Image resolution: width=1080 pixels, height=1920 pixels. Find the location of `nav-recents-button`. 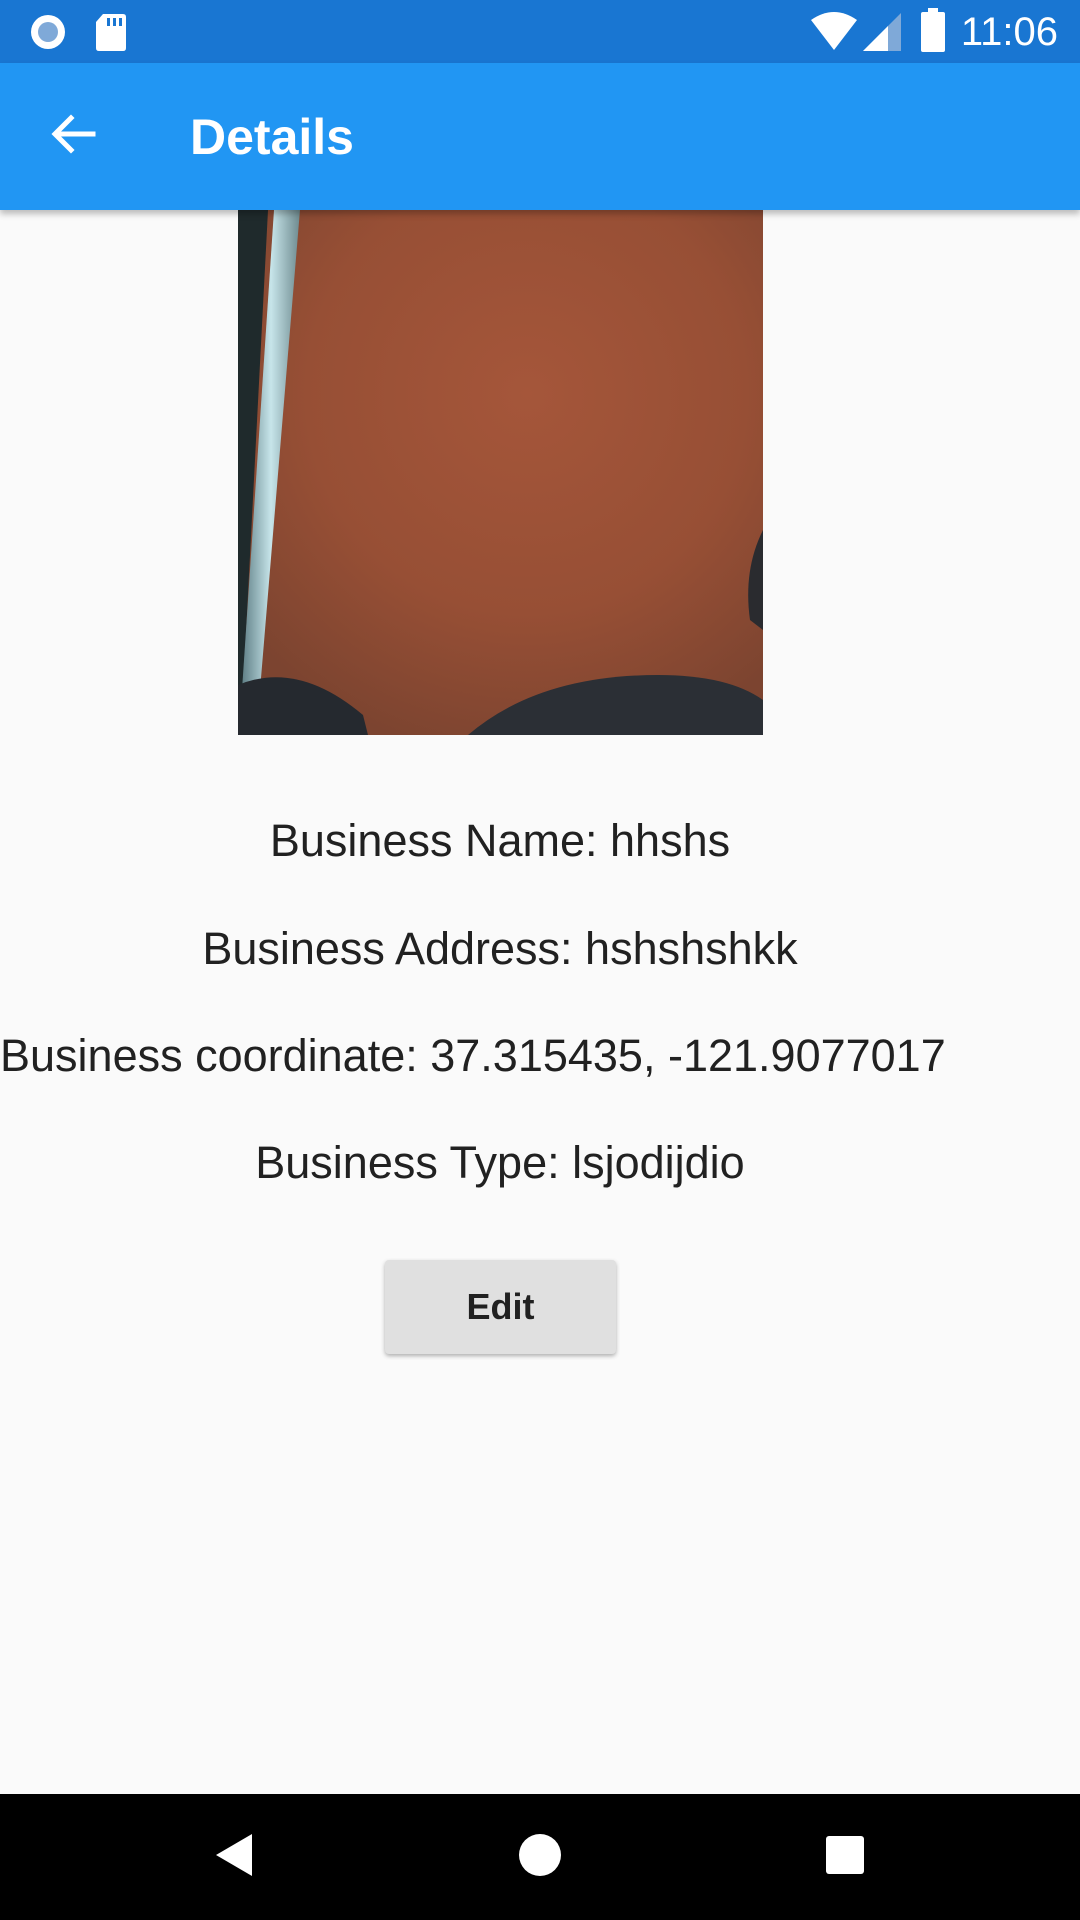

nav-recents-button is located at coordinates (845, 1857).